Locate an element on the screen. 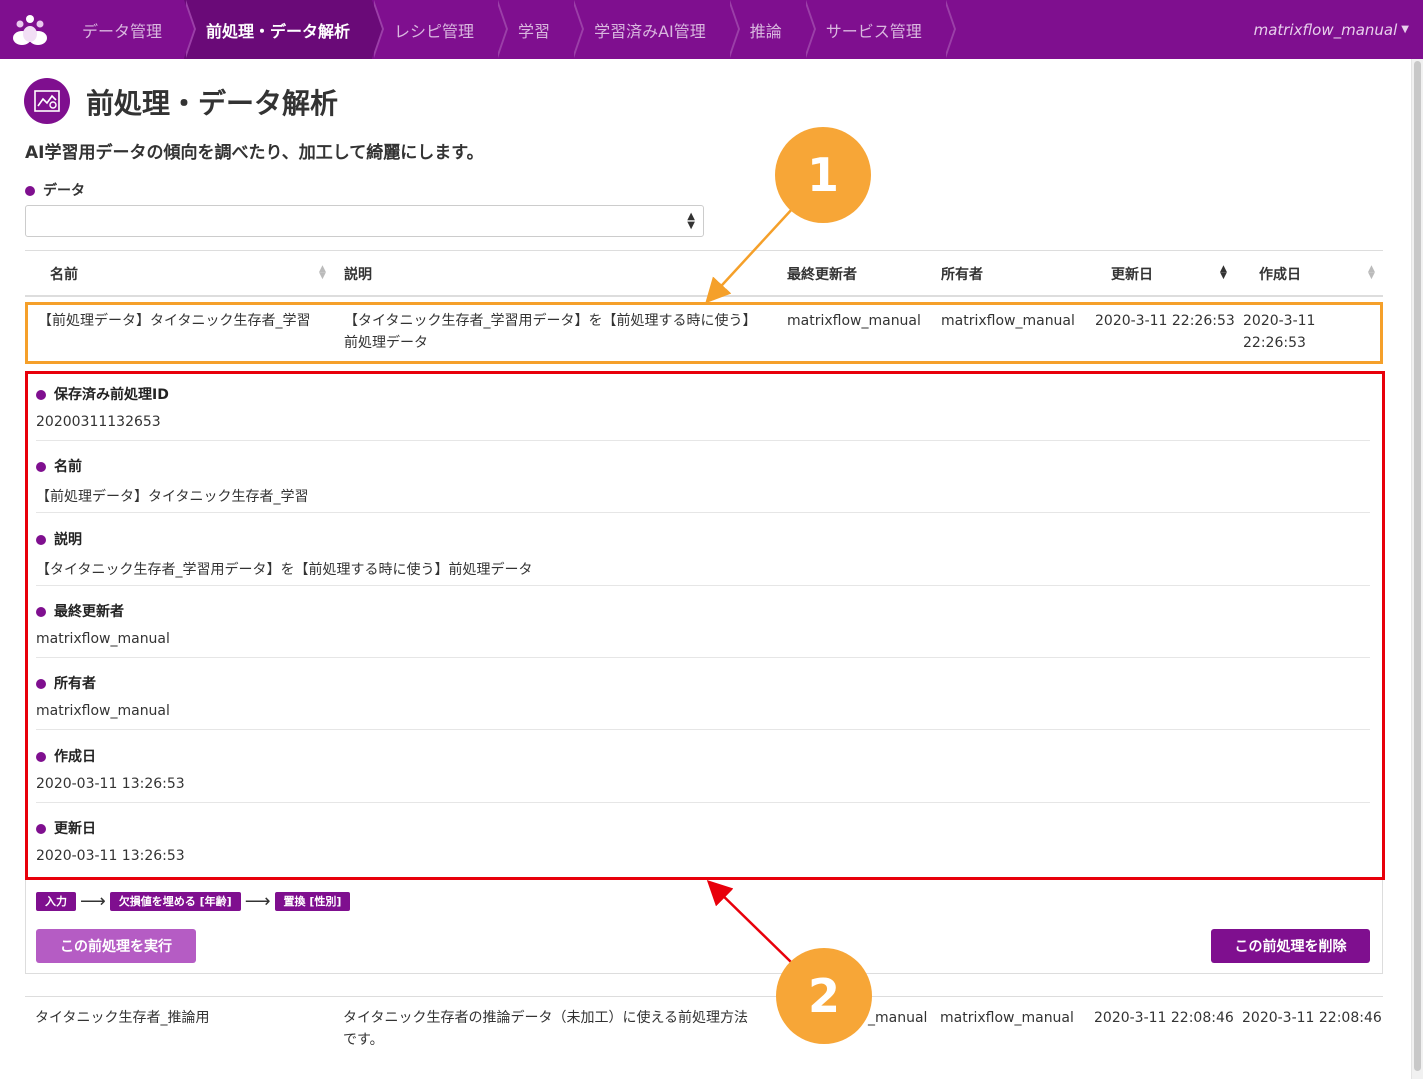  row-created: 2020-3-11 22:26:53 is located at coordinates (1279, 332).